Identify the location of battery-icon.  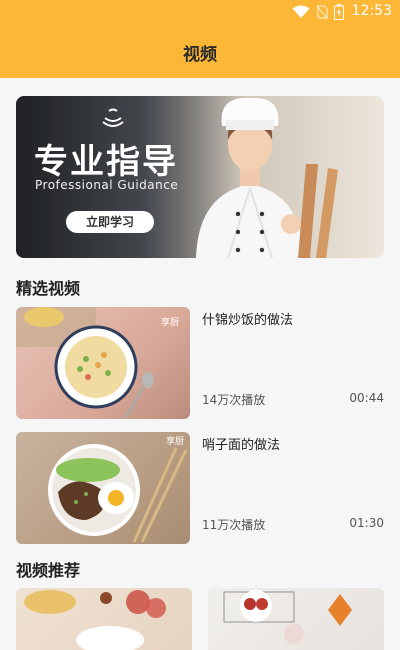
(339, 12).